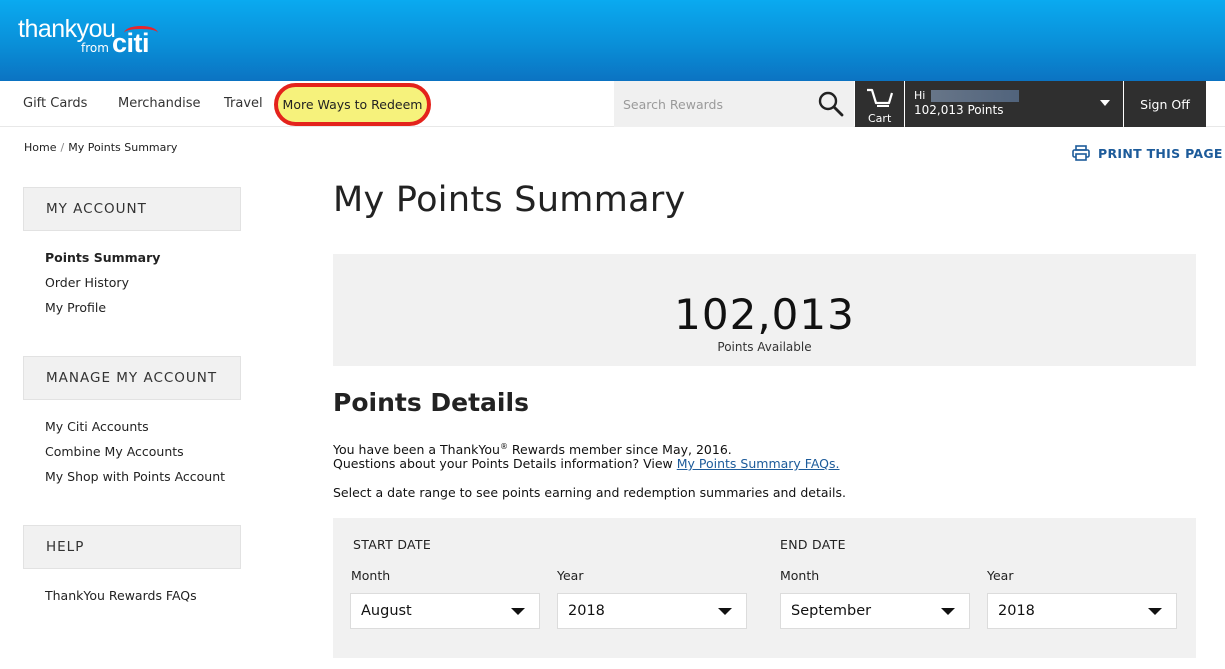 The width and height of the screenshot is (1225, 669). What do you see at coordinates (758, 463) in the screenshot?
I see `faq-link: My Points Summary FAQs.` at bounding box center [758, 463].